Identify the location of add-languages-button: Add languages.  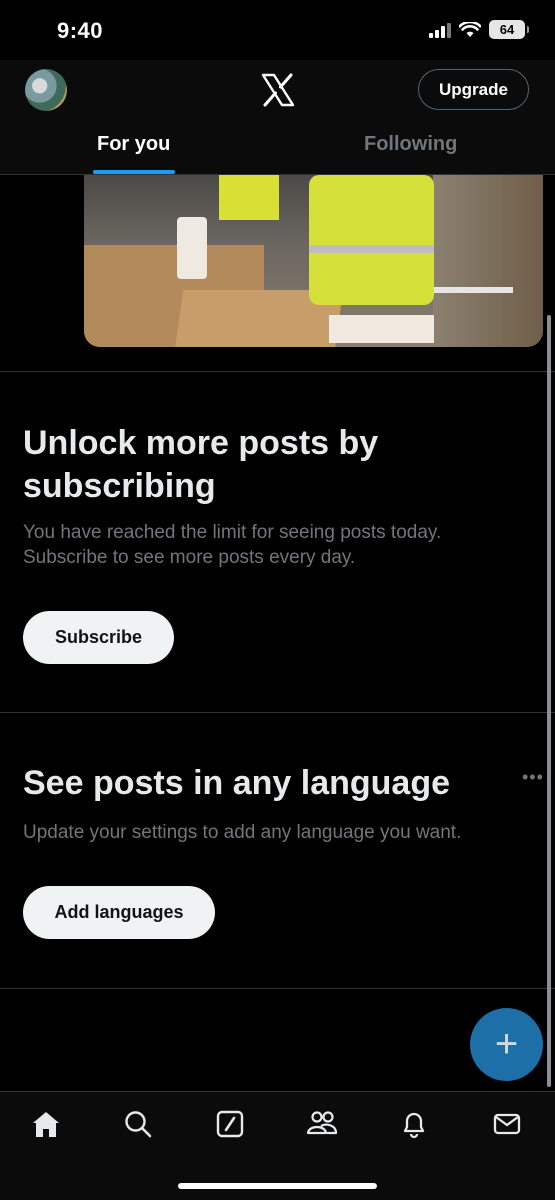
(119, 912).